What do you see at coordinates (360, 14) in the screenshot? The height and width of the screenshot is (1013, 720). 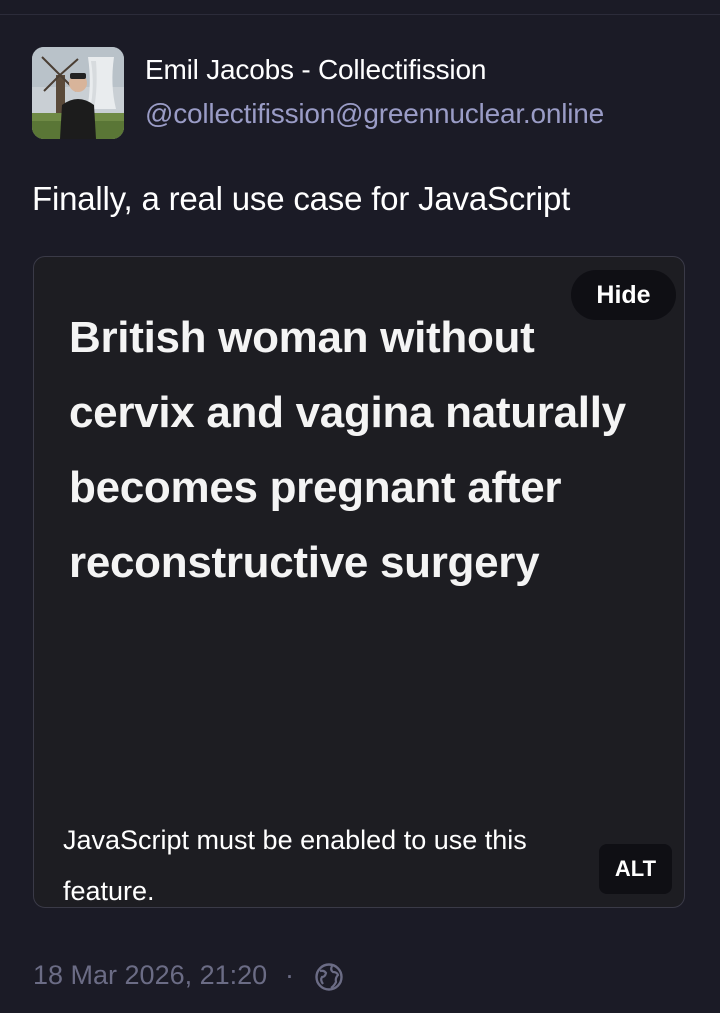 I see `top-divider` at bounding box center [360, 14].